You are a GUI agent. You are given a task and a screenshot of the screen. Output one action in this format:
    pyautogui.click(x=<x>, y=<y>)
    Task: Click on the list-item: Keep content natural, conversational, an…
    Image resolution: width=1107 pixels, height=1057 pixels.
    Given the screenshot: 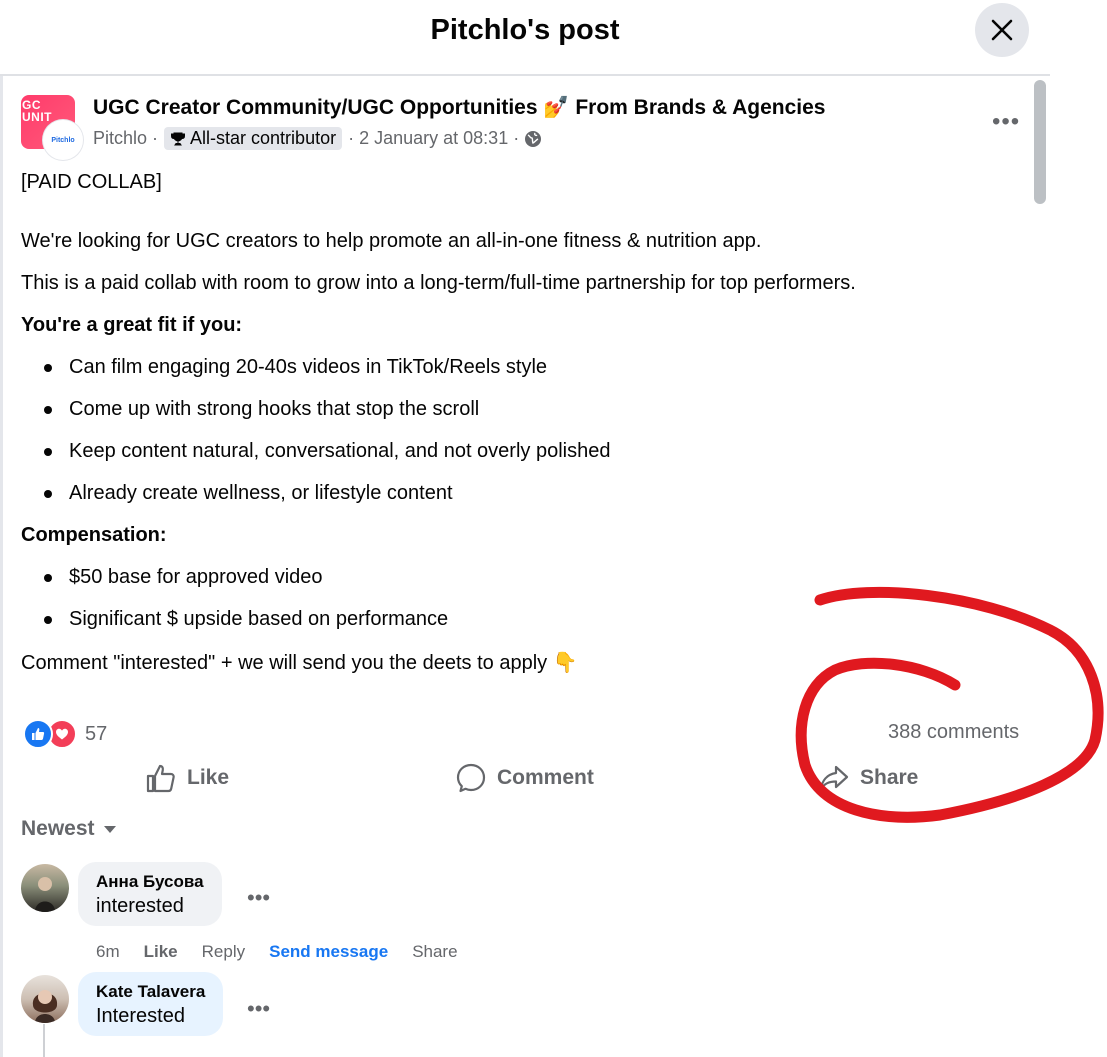 What is the action you would take?
    pyautogui.click(x=340, y=451)
    